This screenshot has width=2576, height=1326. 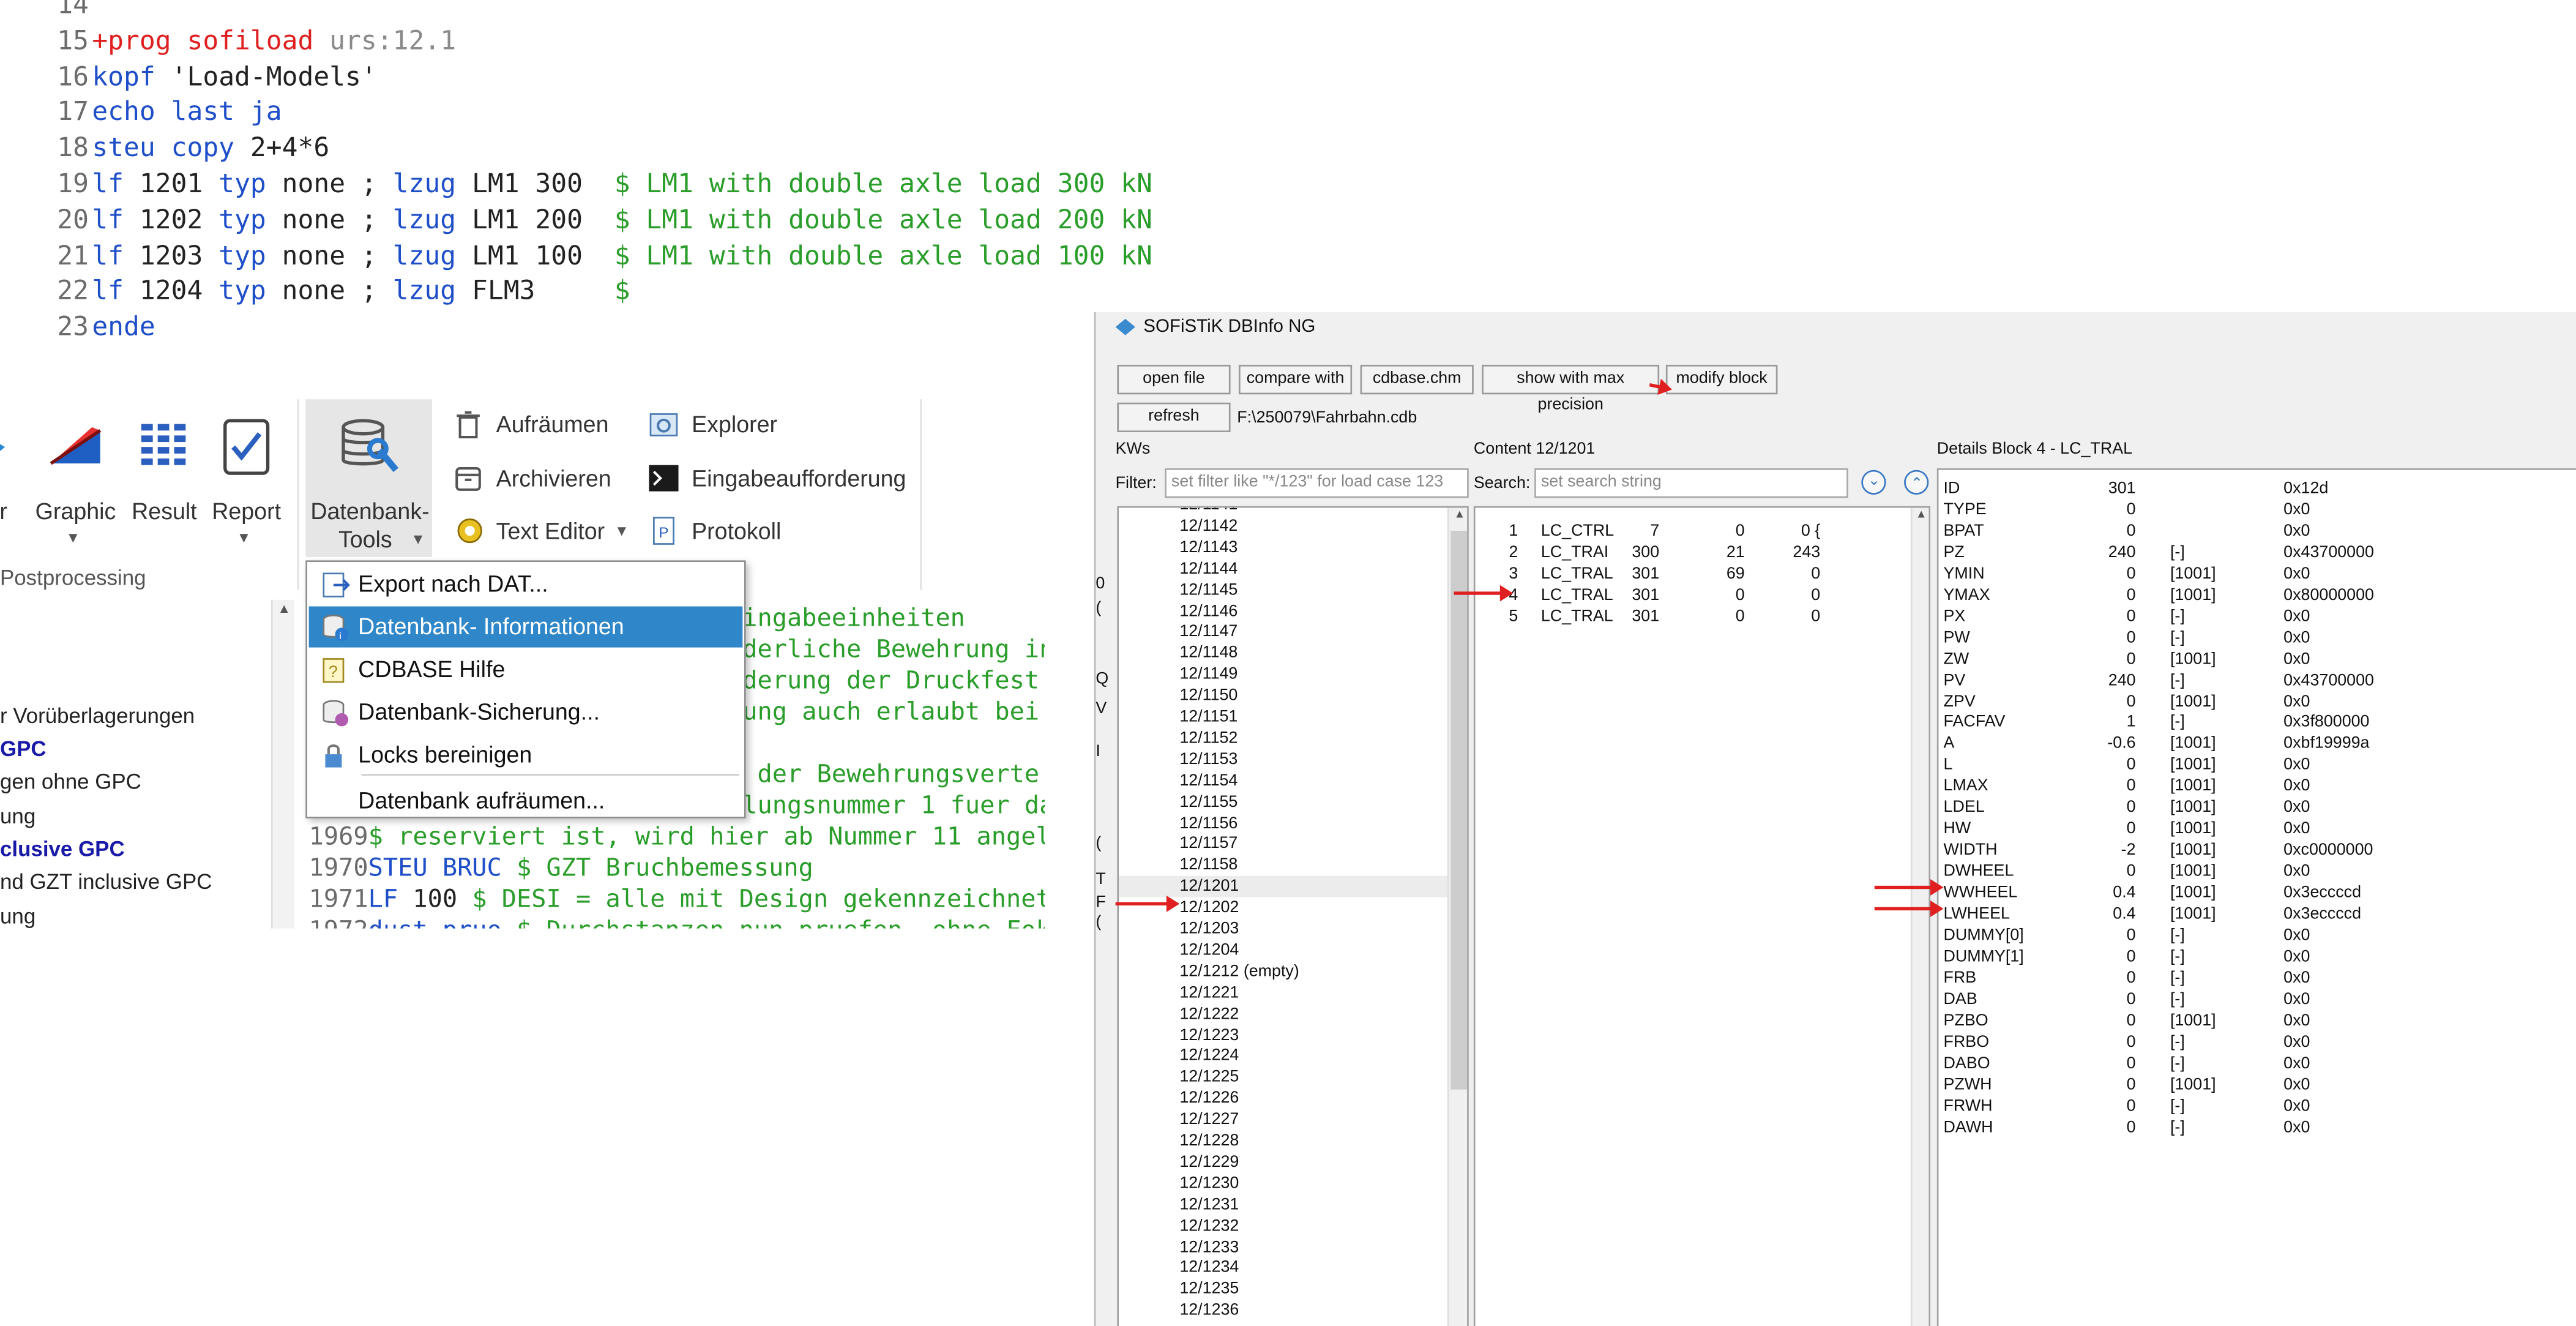 I want to click on kw-item: 12/1228, so click(x=1209, y=1141).